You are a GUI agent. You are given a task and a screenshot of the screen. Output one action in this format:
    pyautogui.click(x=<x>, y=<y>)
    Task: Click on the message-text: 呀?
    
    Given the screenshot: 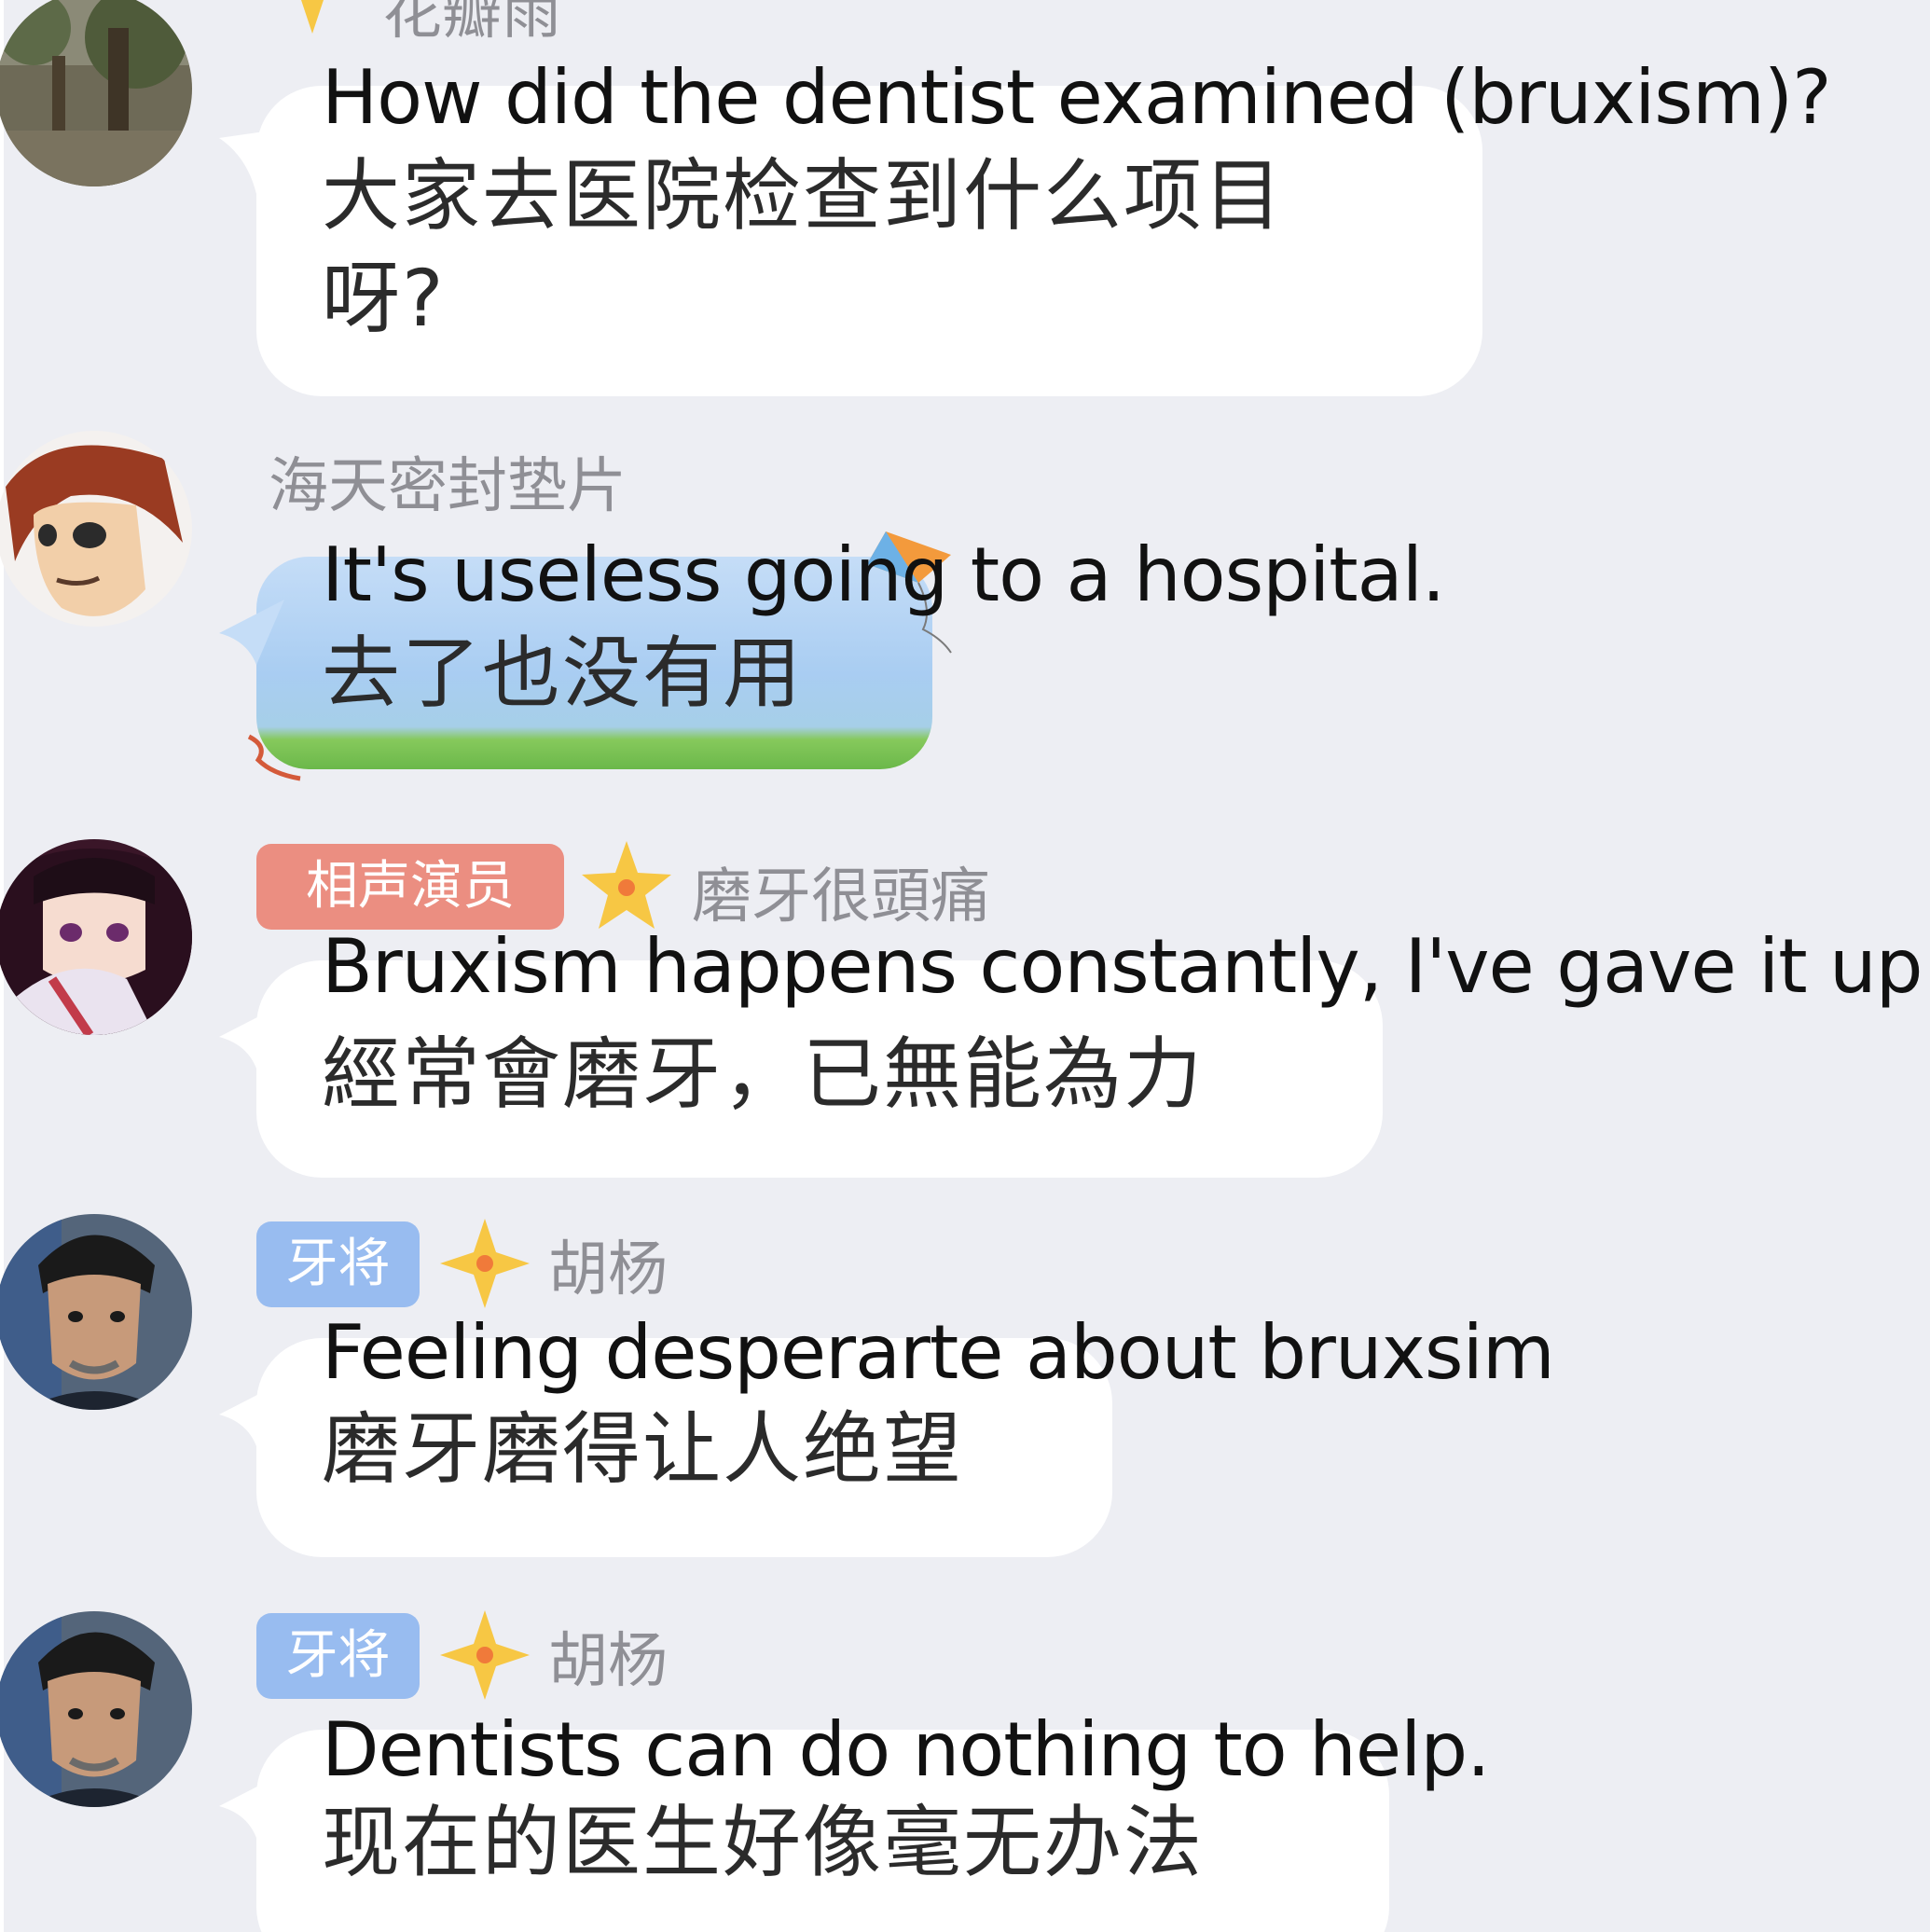 What is the action you would take?
    pyautogui.click(x=384, y=299)
    